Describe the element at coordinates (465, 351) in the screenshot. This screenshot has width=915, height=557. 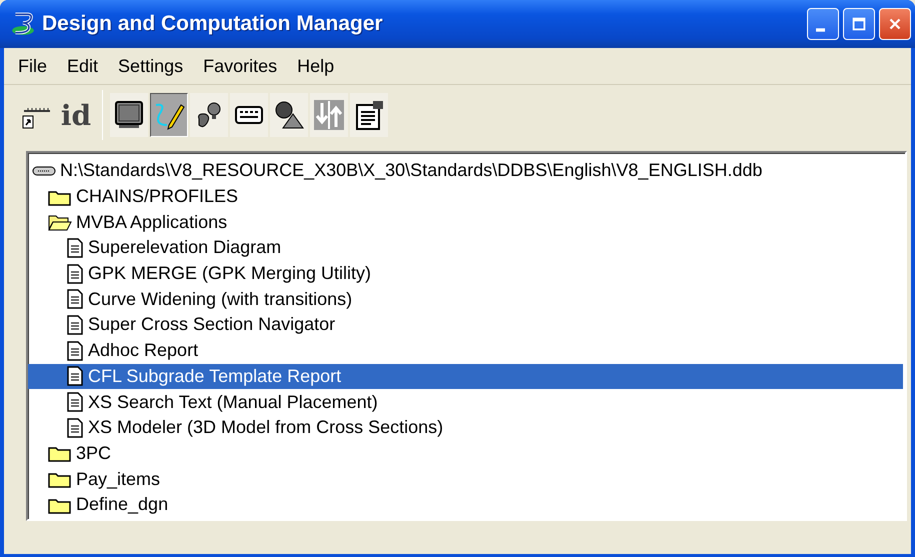
I see `tree-row: Adhoc Report` at that location.